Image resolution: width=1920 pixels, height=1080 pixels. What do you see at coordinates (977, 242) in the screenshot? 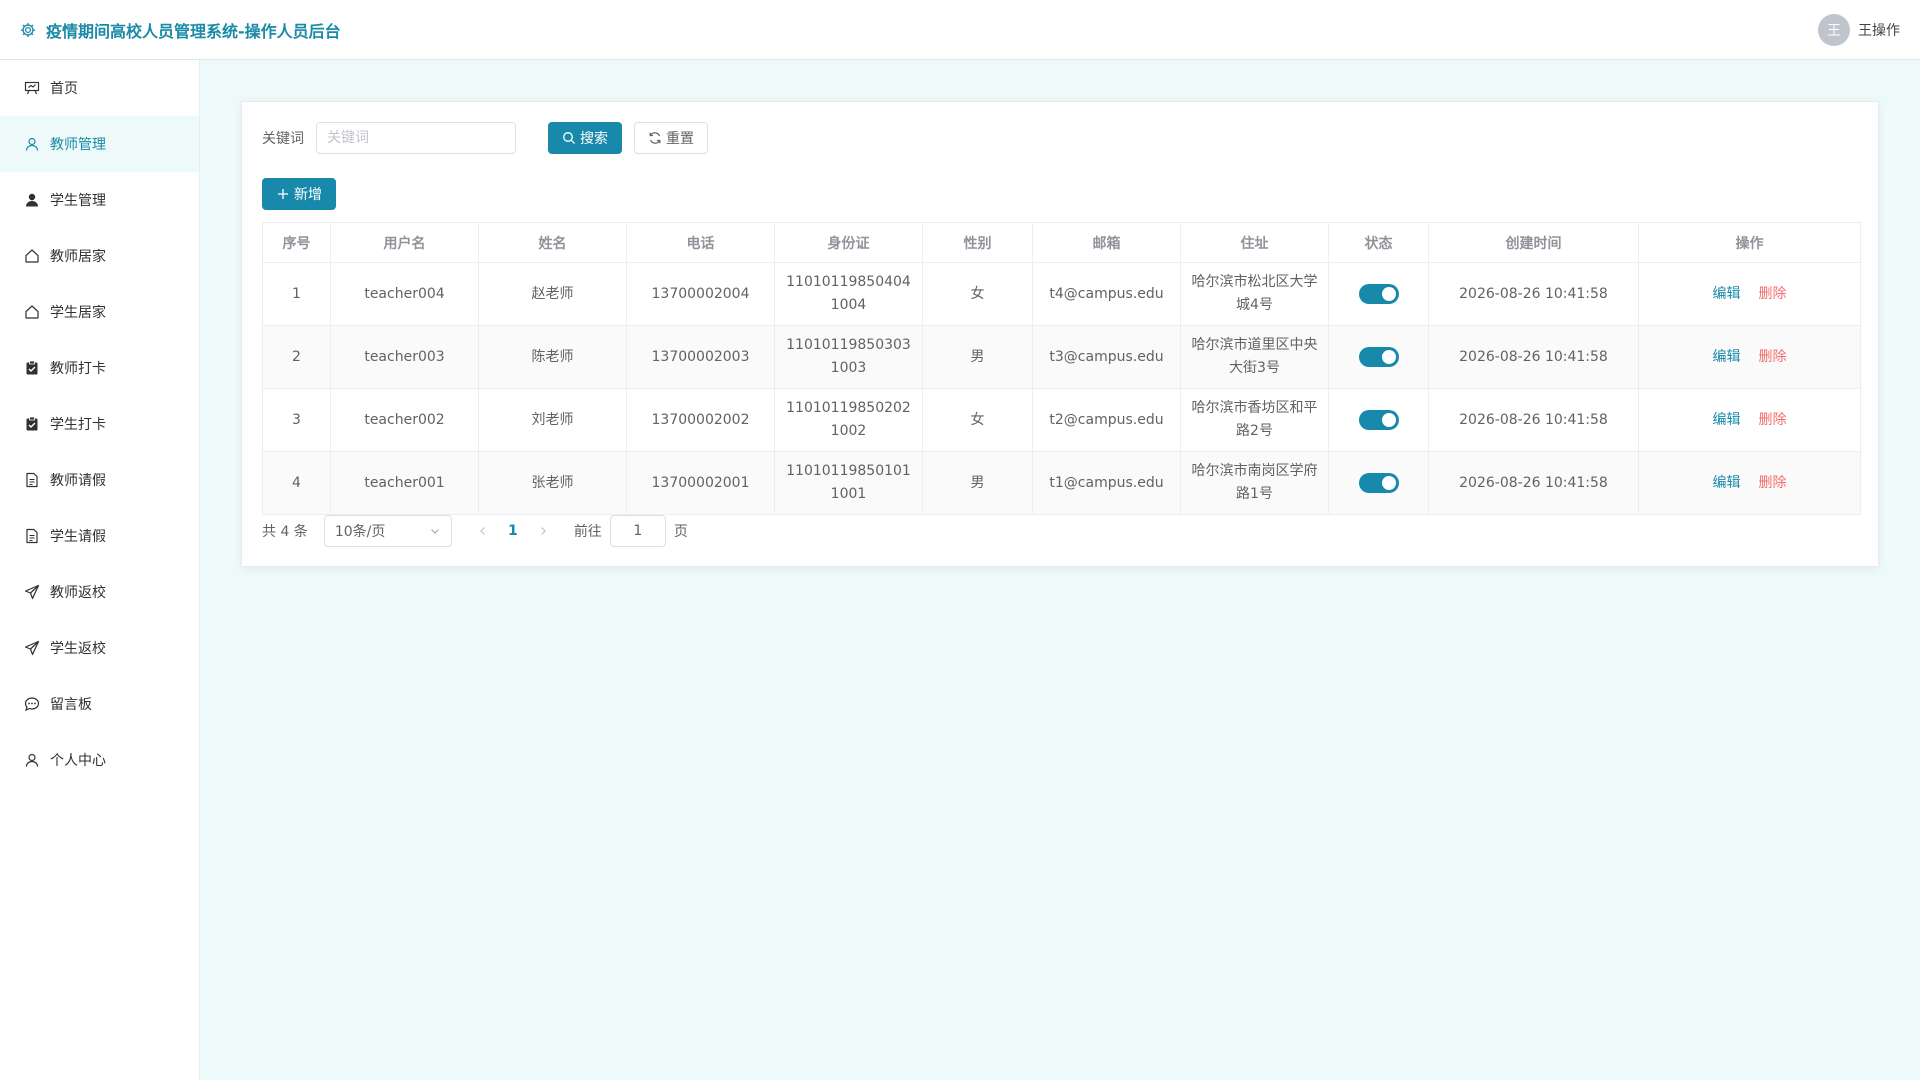
I see `column-header: 性别` at bounding box center [977, 242].